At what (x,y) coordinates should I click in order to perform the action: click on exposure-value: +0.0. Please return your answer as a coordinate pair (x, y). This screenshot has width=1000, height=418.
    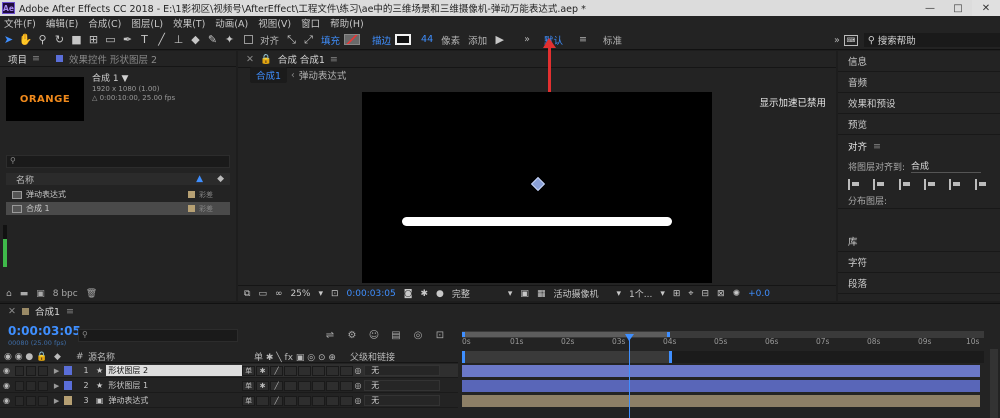
    Looking at the image, I should click on (759, 294).